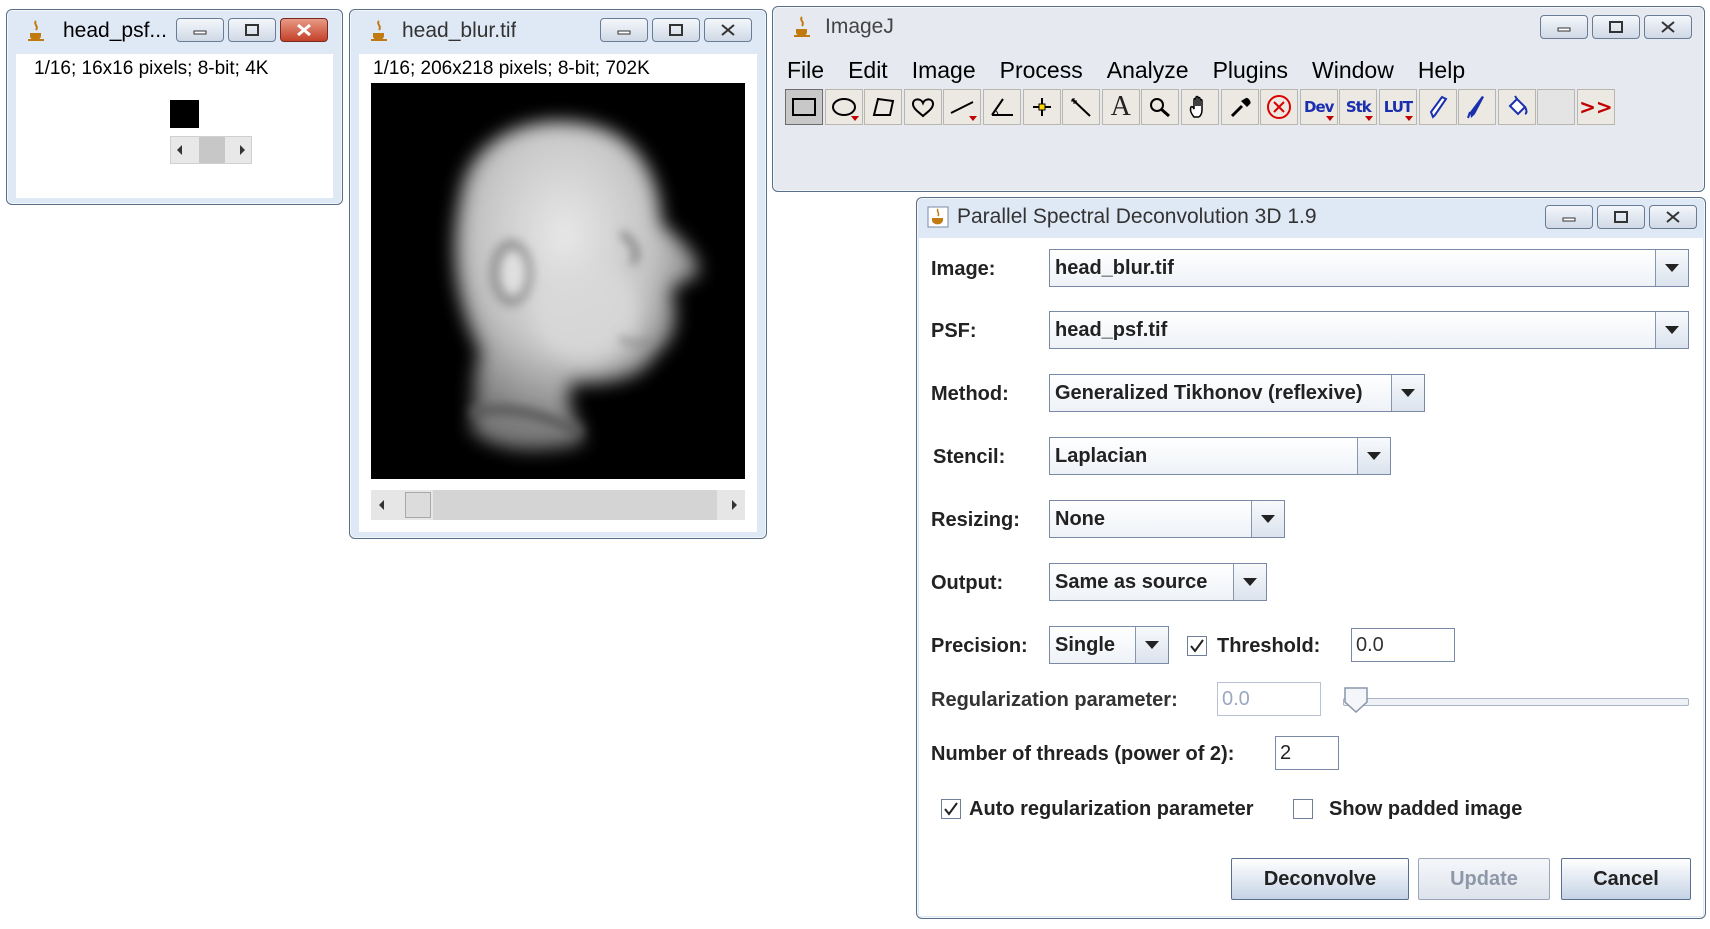 The height and width of the screenshot is (929, 1710). Describe the element at coordinates (1353, 70) in the screenshot. I see `menu-window: Window` at that location.